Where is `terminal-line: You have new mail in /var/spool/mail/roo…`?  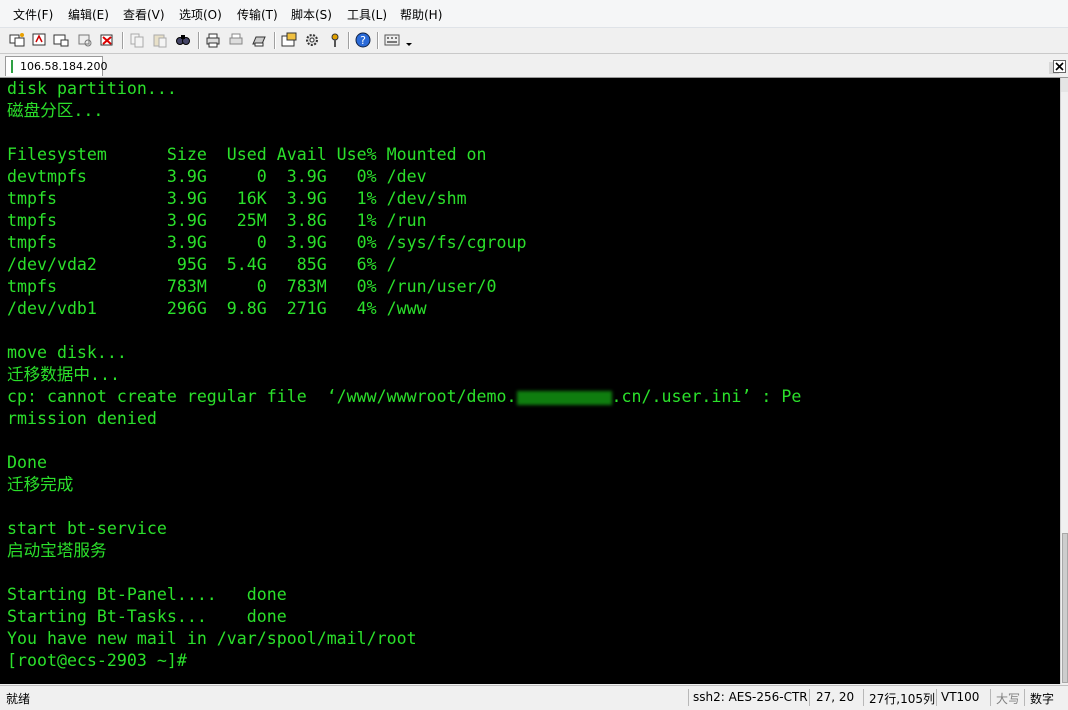 terminal-line: You have new mail in /var/spool/mail/roo… is located at coordinates (212, 638).